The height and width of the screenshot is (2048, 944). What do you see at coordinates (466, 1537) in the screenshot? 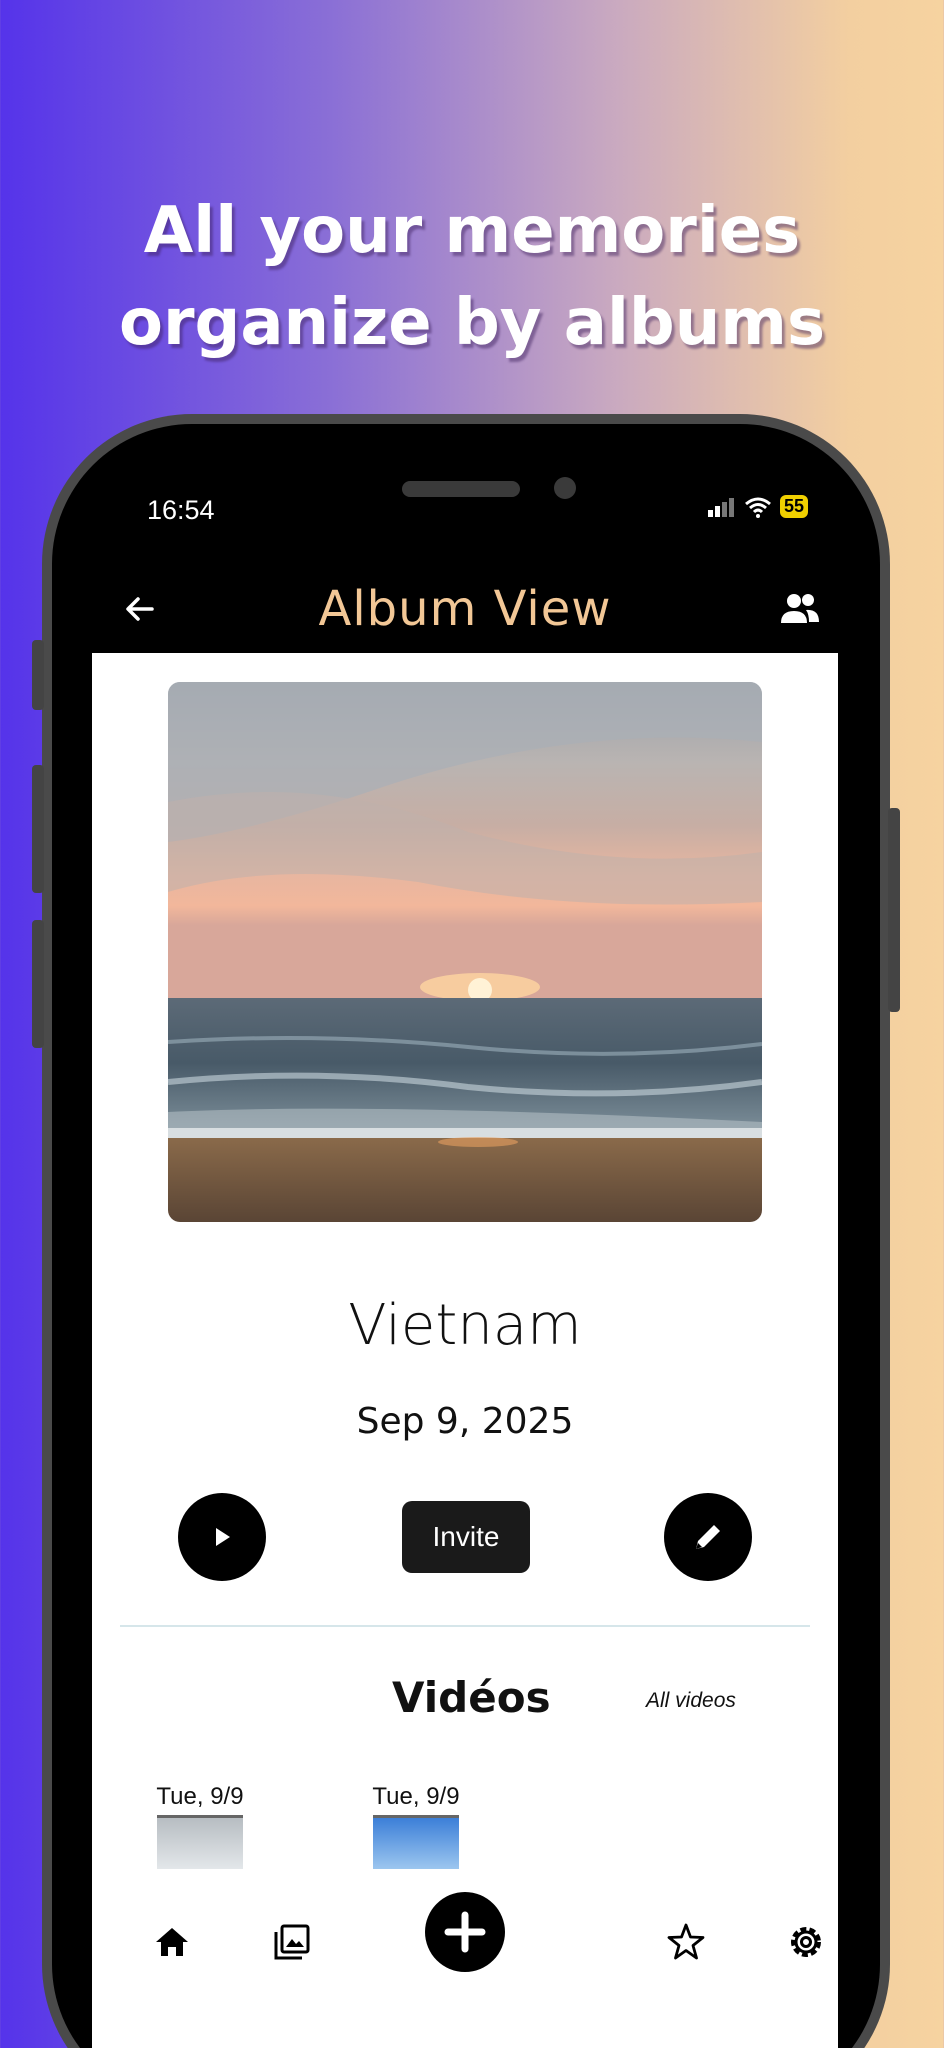
I see `invite-button: Invite` at bounding box center [466, 1537].